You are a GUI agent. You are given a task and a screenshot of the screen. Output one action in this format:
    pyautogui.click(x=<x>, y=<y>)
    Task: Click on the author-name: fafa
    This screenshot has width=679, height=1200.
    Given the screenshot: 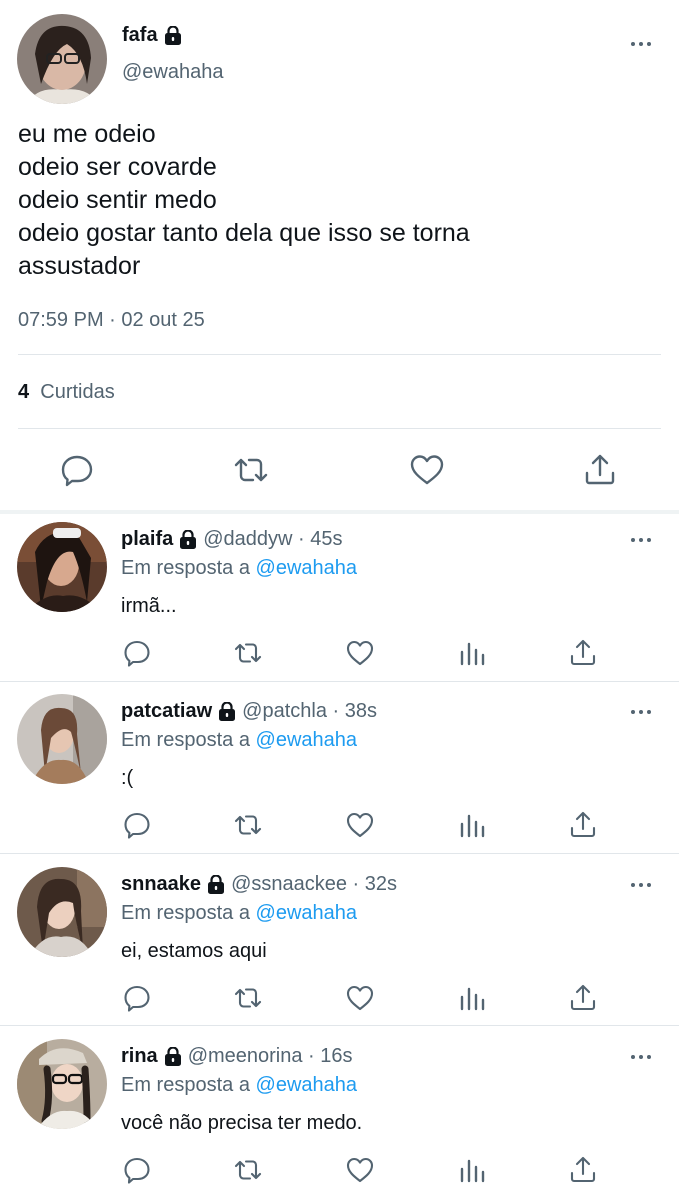 What is the action you would take?
    pyautogui.click(x=152, y=35)
    